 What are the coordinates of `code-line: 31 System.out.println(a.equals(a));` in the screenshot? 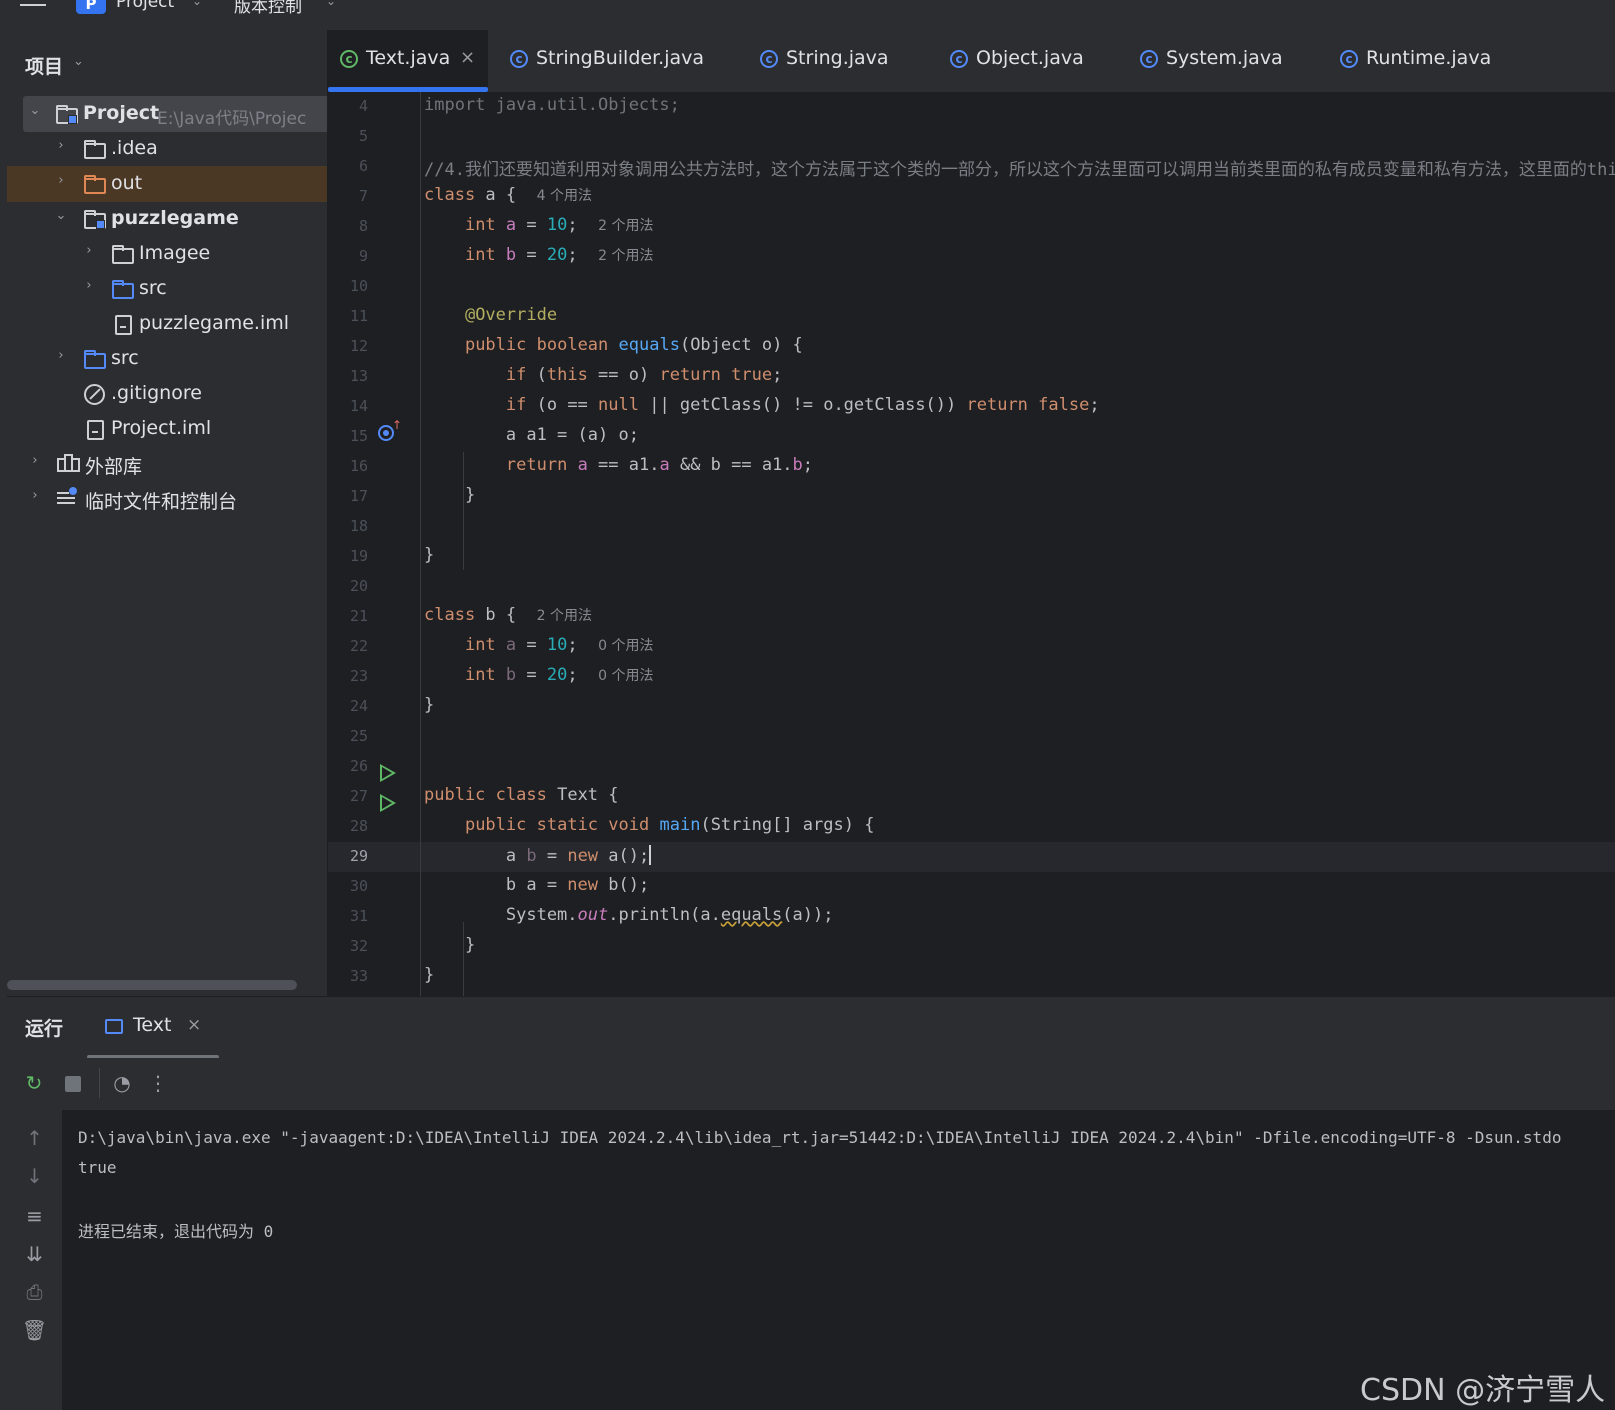 It's located at (971, 917).